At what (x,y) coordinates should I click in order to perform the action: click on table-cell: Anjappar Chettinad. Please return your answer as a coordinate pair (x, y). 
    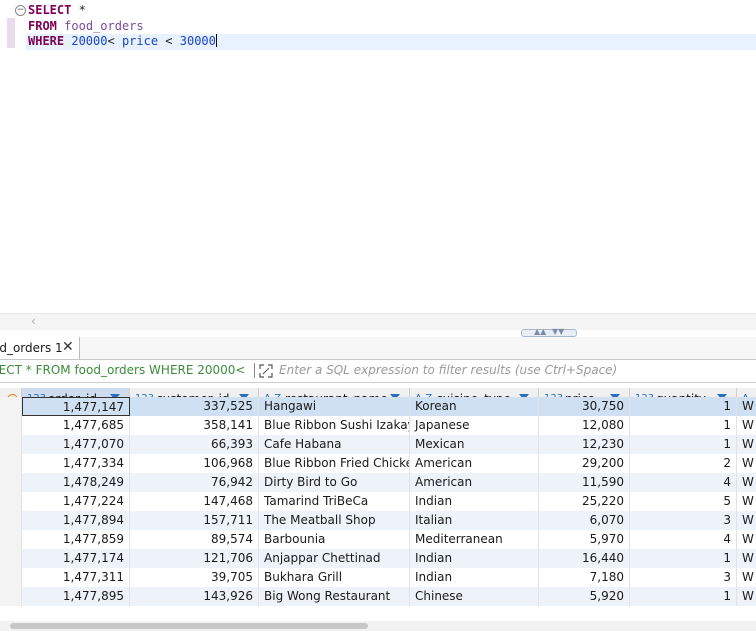
    Looking at the image, I should click on (334, 558).